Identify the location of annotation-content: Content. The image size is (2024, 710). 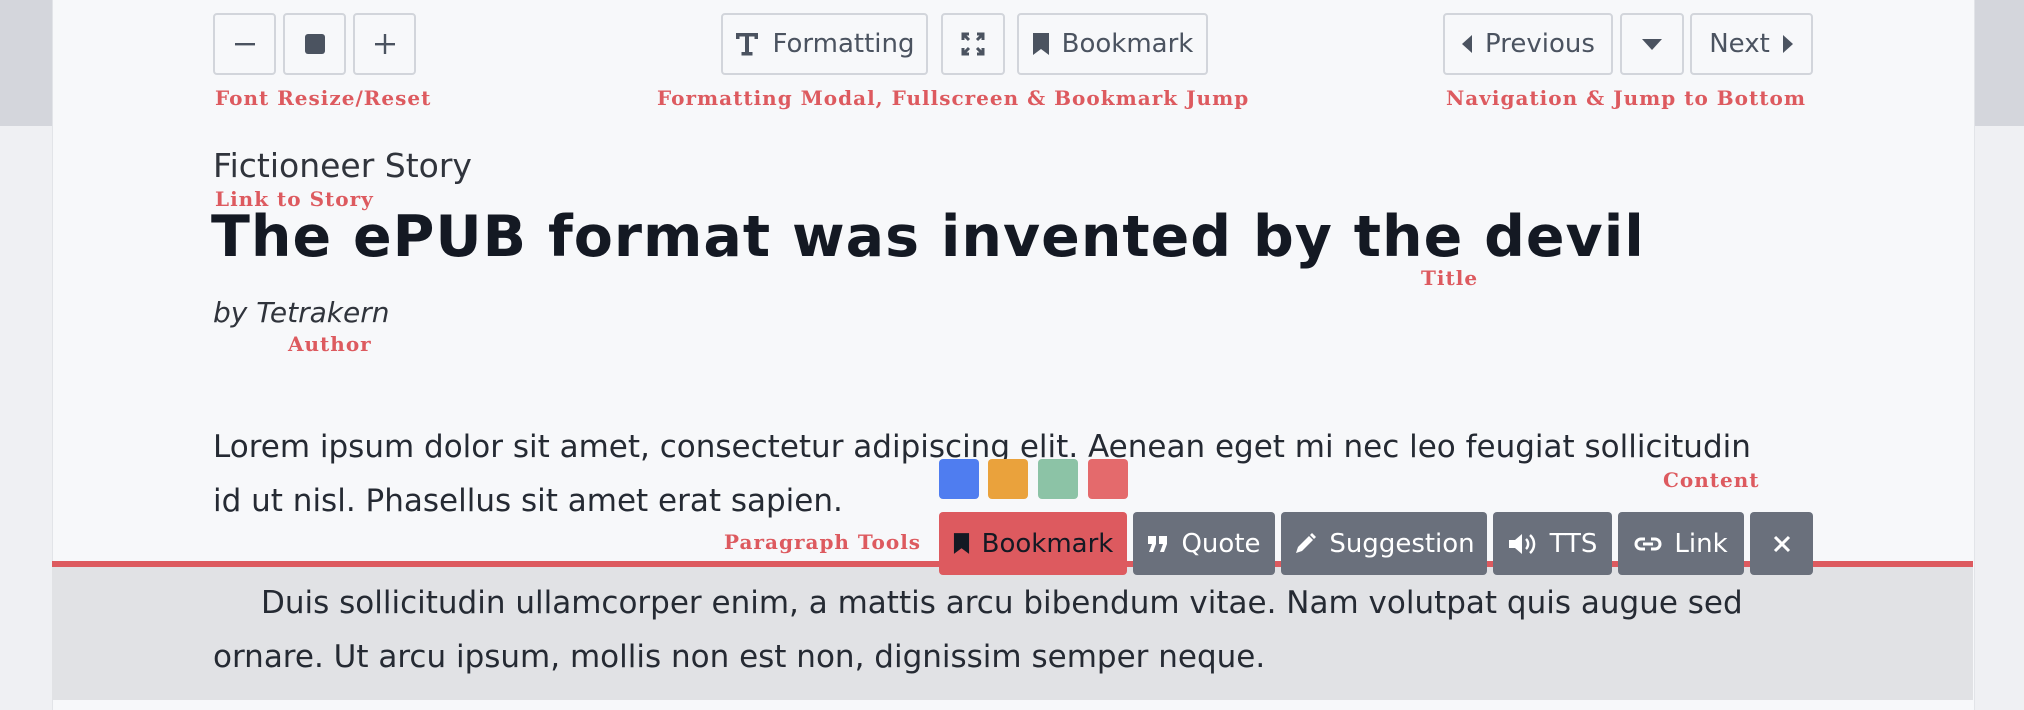
(1711, 480).